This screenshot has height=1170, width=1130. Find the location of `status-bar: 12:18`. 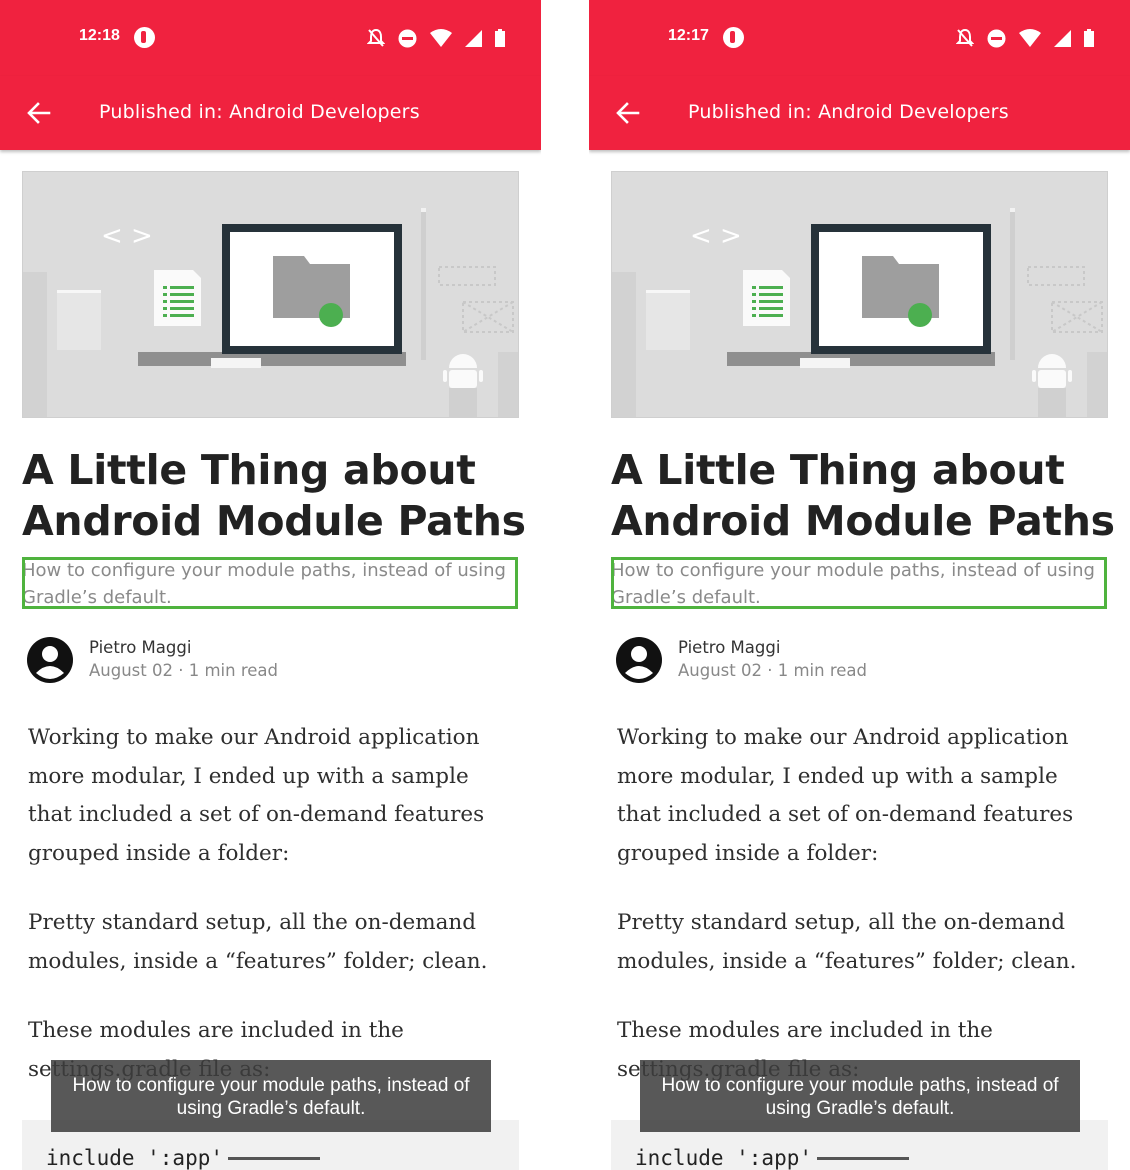

status-bar: 12:18 is located at coordinates (270, 38).